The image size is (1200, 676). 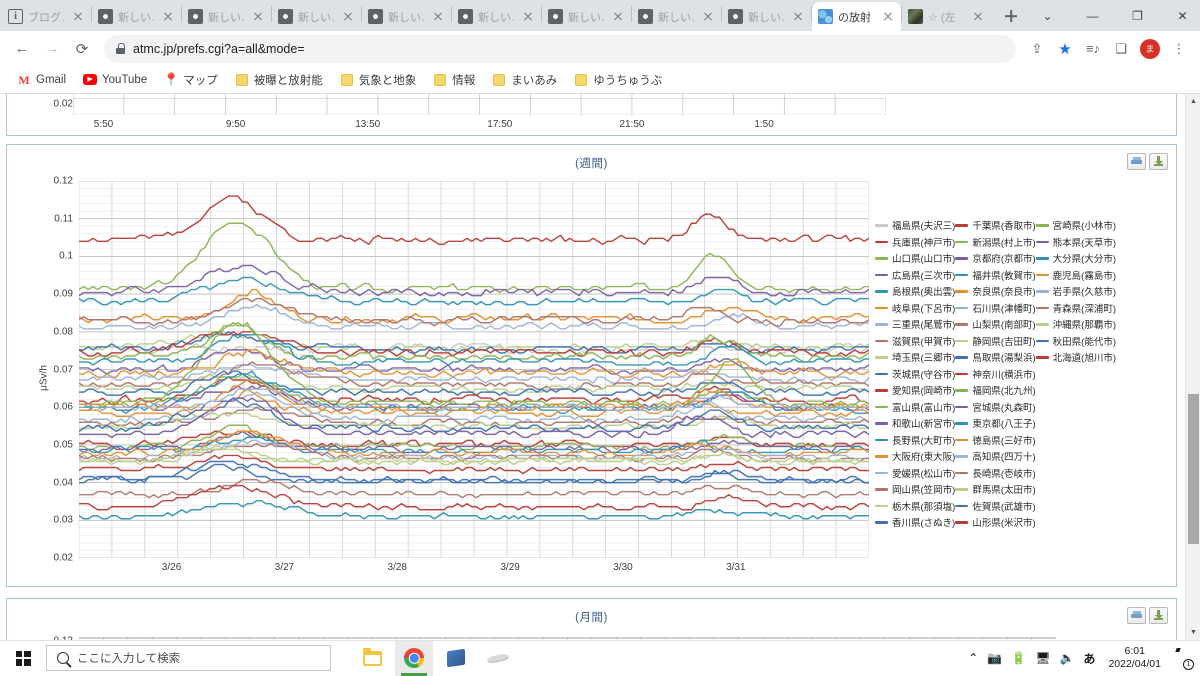 I want to click on address-bar: atmc.jp/prefs.cgi?a=all&mode=, so click(x=560, y=49).